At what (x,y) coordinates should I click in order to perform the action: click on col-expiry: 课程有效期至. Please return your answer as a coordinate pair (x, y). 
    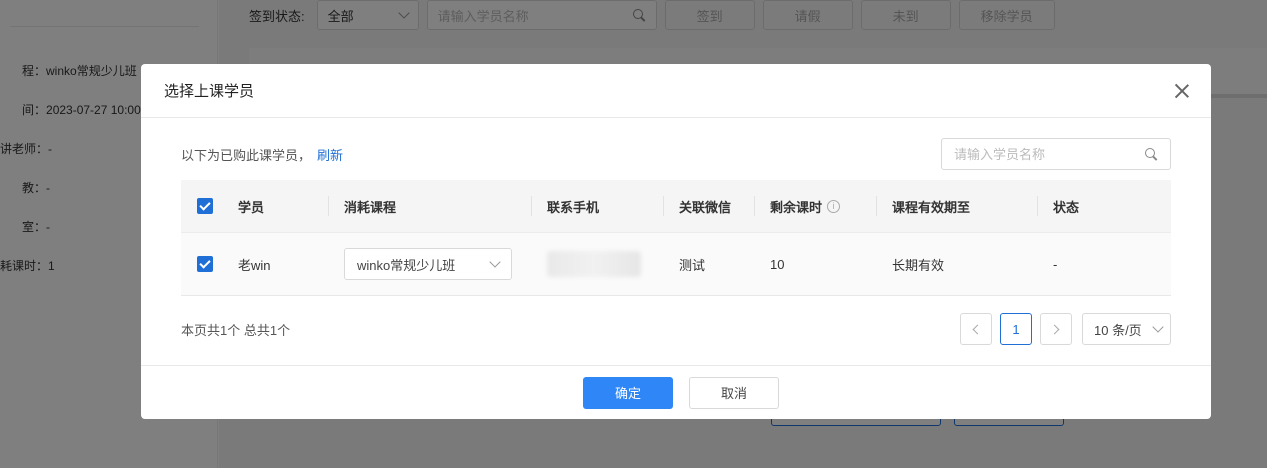
    Looking at the image, I should click on (956, 206).